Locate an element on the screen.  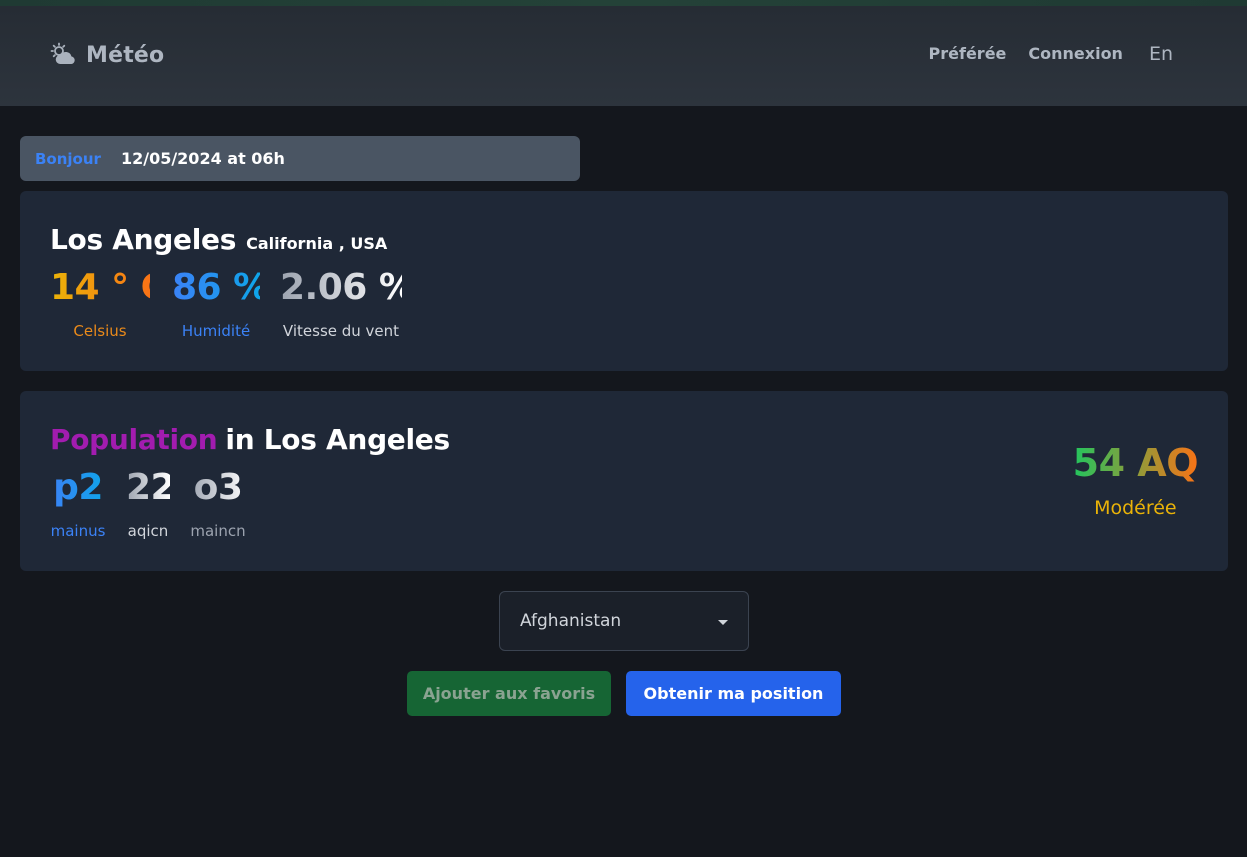
aqicn-label: aqicn is located at coordinates (148, 531).